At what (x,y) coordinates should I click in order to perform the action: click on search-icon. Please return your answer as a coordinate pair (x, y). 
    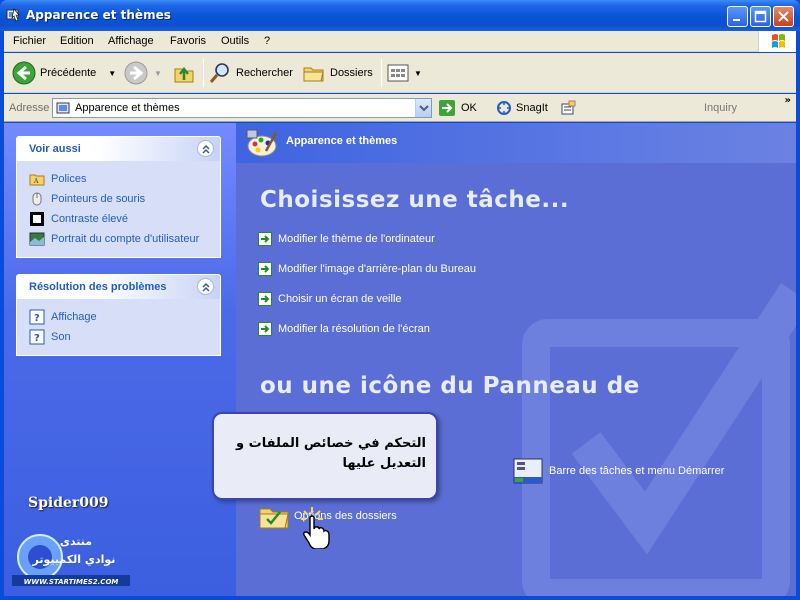
    Looking at the image, I should click on (219, 73).